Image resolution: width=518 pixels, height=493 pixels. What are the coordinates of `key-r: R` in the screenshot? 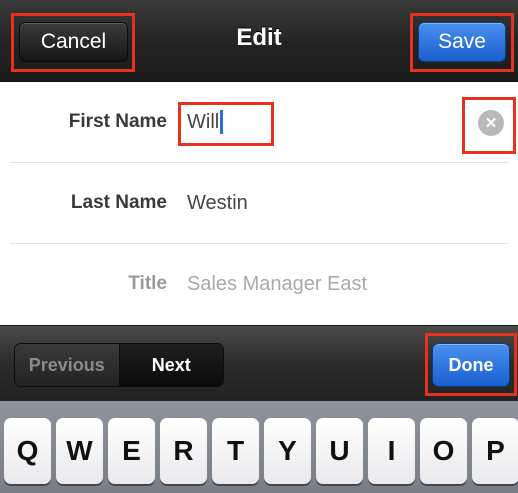 It's located at (183, 451).